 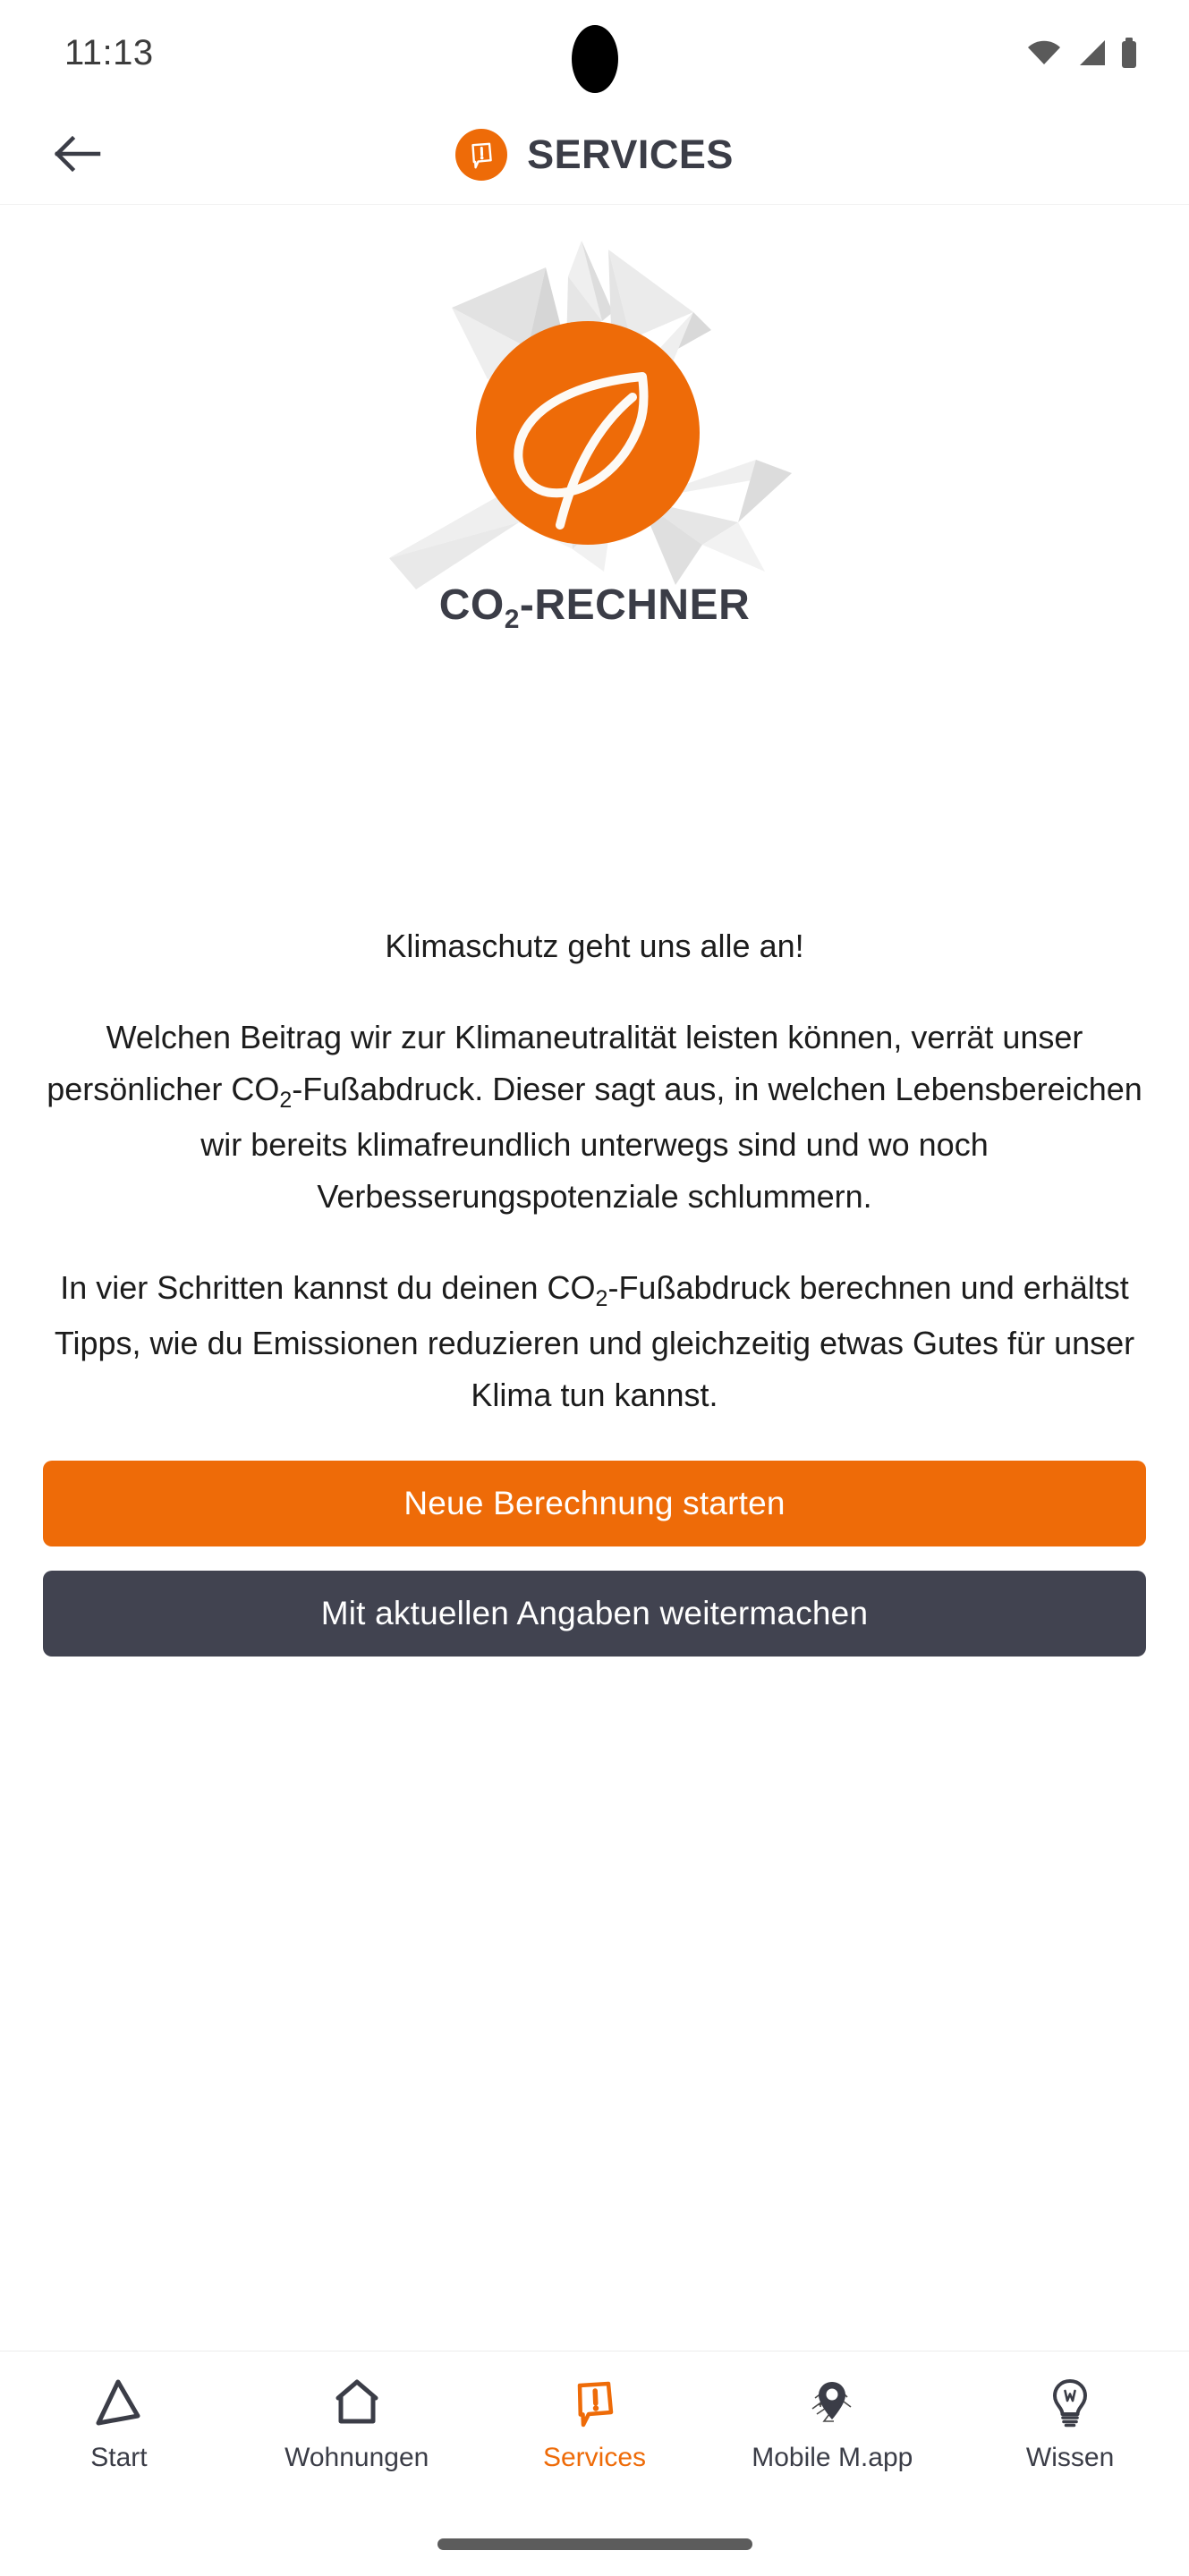 I want to click on nav-label-wissen: Wissen, so click(x=1070, y=2457).